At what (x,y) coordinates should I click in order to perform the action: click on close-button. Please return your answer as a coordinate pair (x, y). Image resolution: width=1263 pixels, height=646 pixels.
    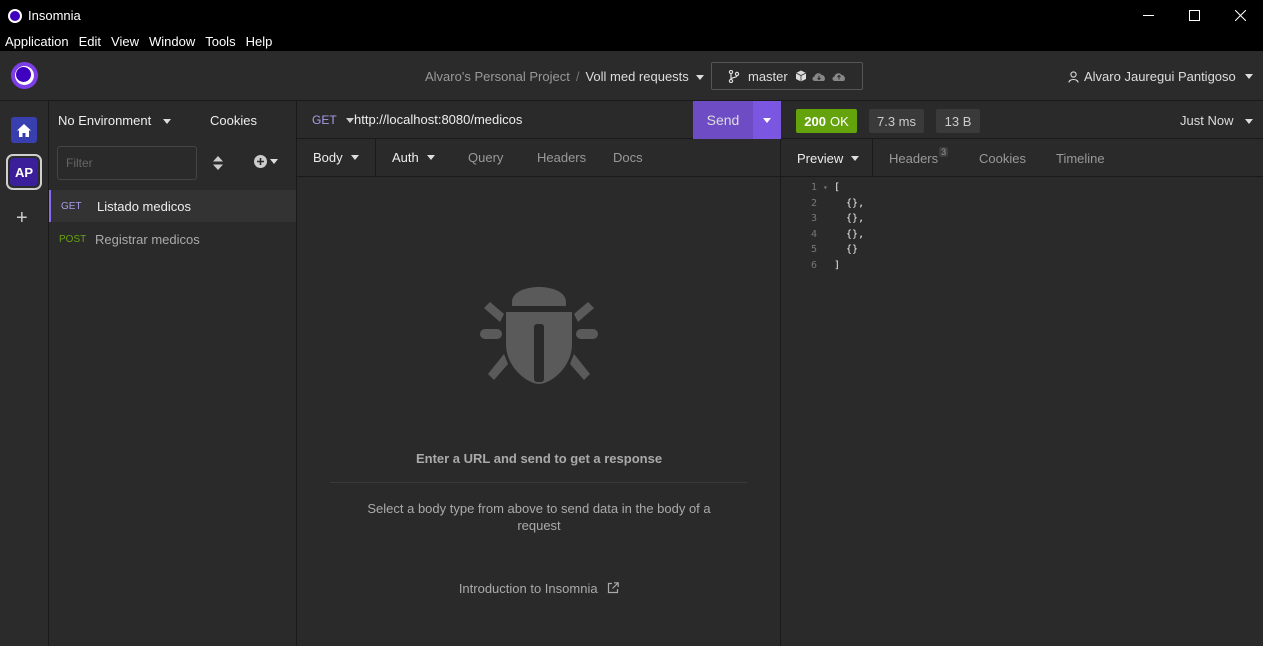
    Looking at the image, I should click on (1240, 15).